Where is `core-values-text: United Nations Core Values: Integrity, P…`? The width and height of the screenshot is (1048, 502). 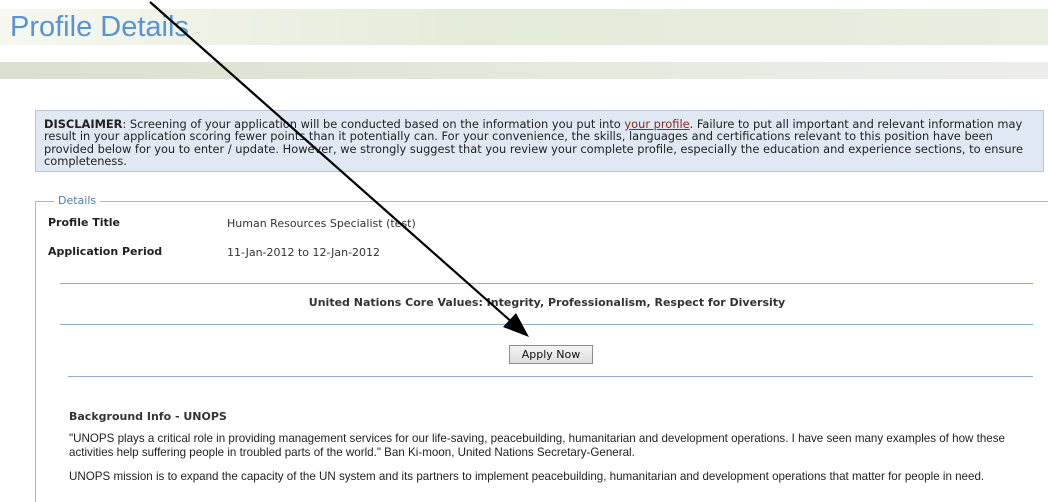
core-values-text: United Nations Core Values: Integrity, P… is located at coordinates (547, 302).